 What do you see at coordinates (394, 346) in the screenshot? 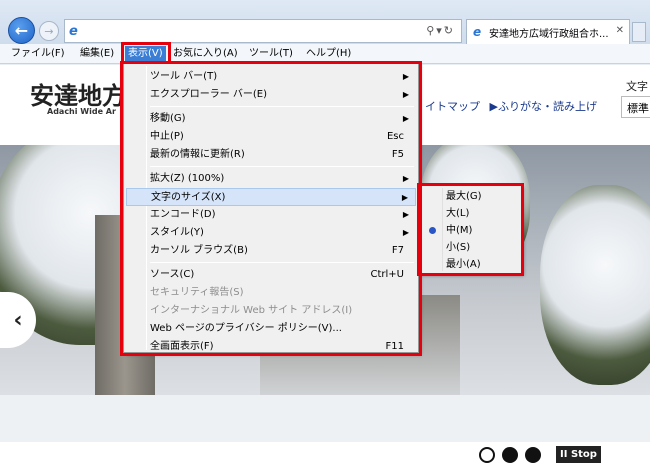
I see `menu-item-shortcut: F11` at bounding box center [394, 346].